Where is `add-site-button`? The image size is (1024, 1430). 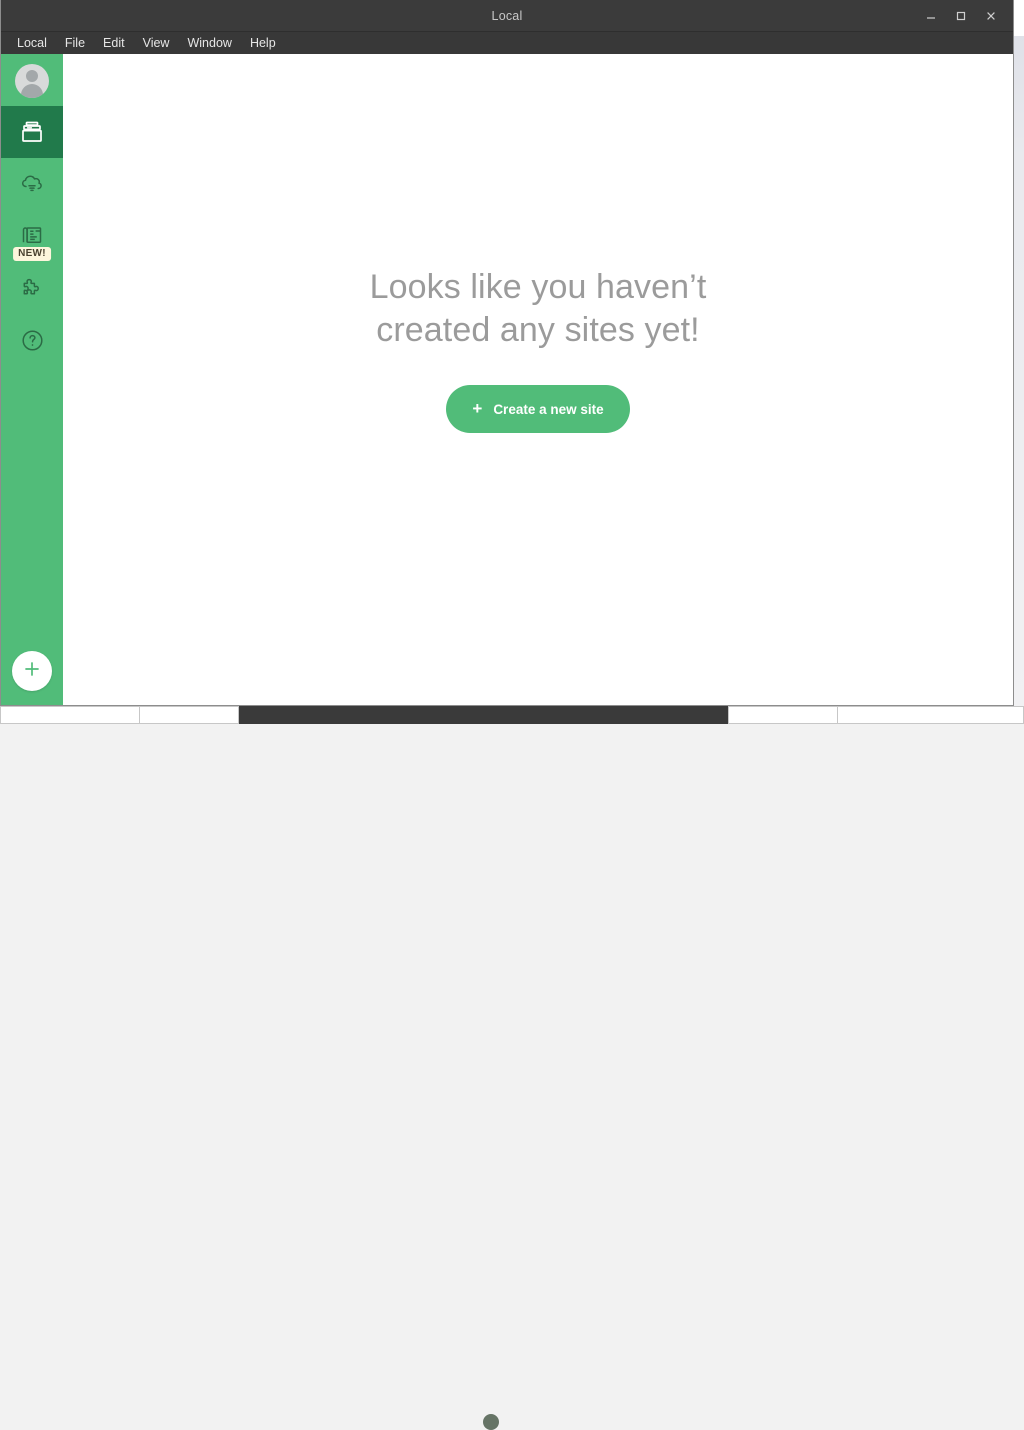
add-site-button is located at coordinates (32, 671).